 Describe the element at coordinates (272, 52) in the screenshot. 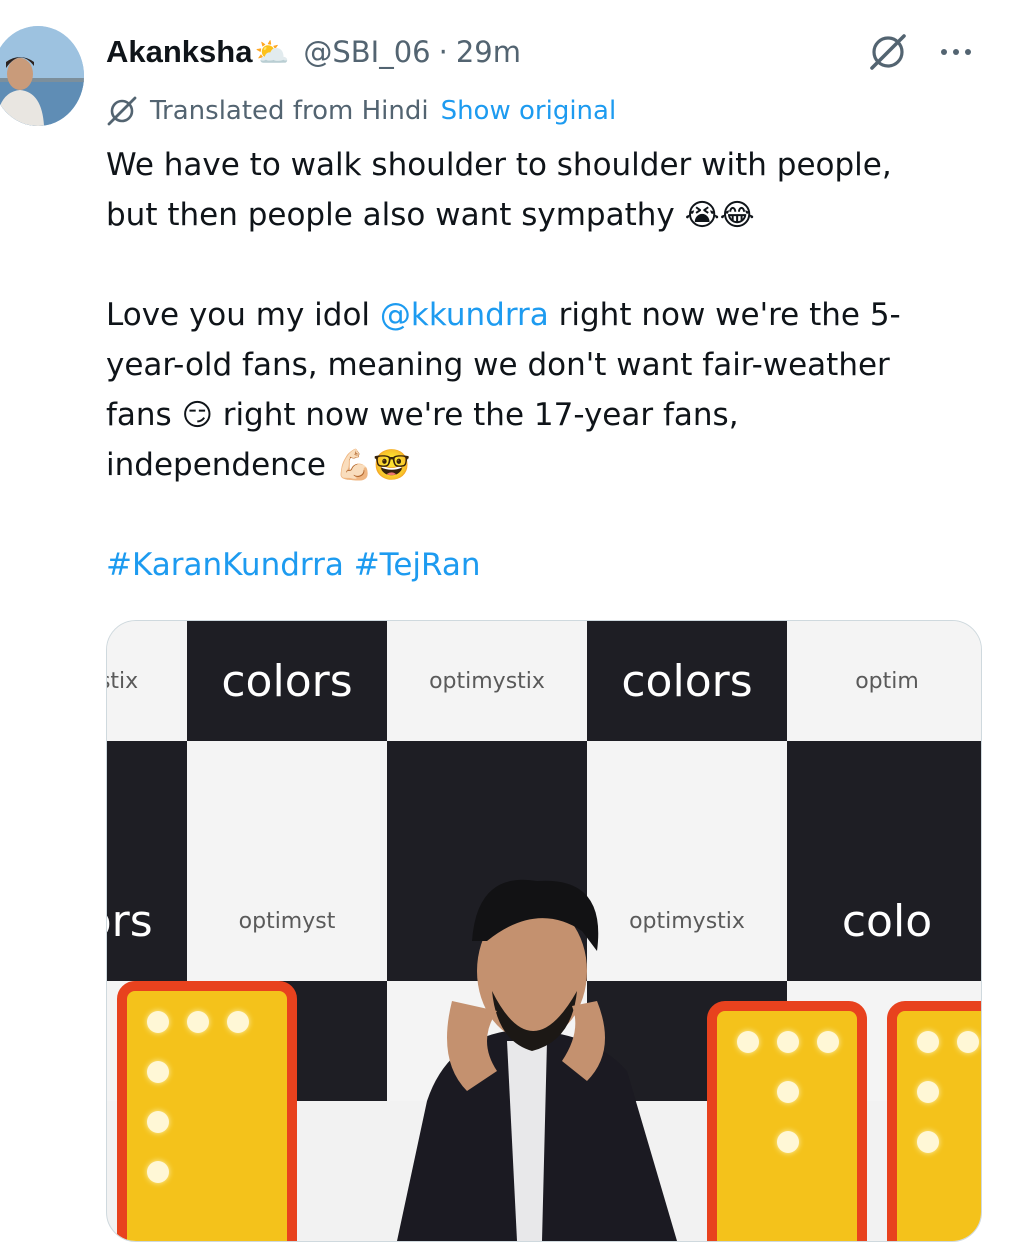

I see `weather-emoji-icon: ⛅` at that location.